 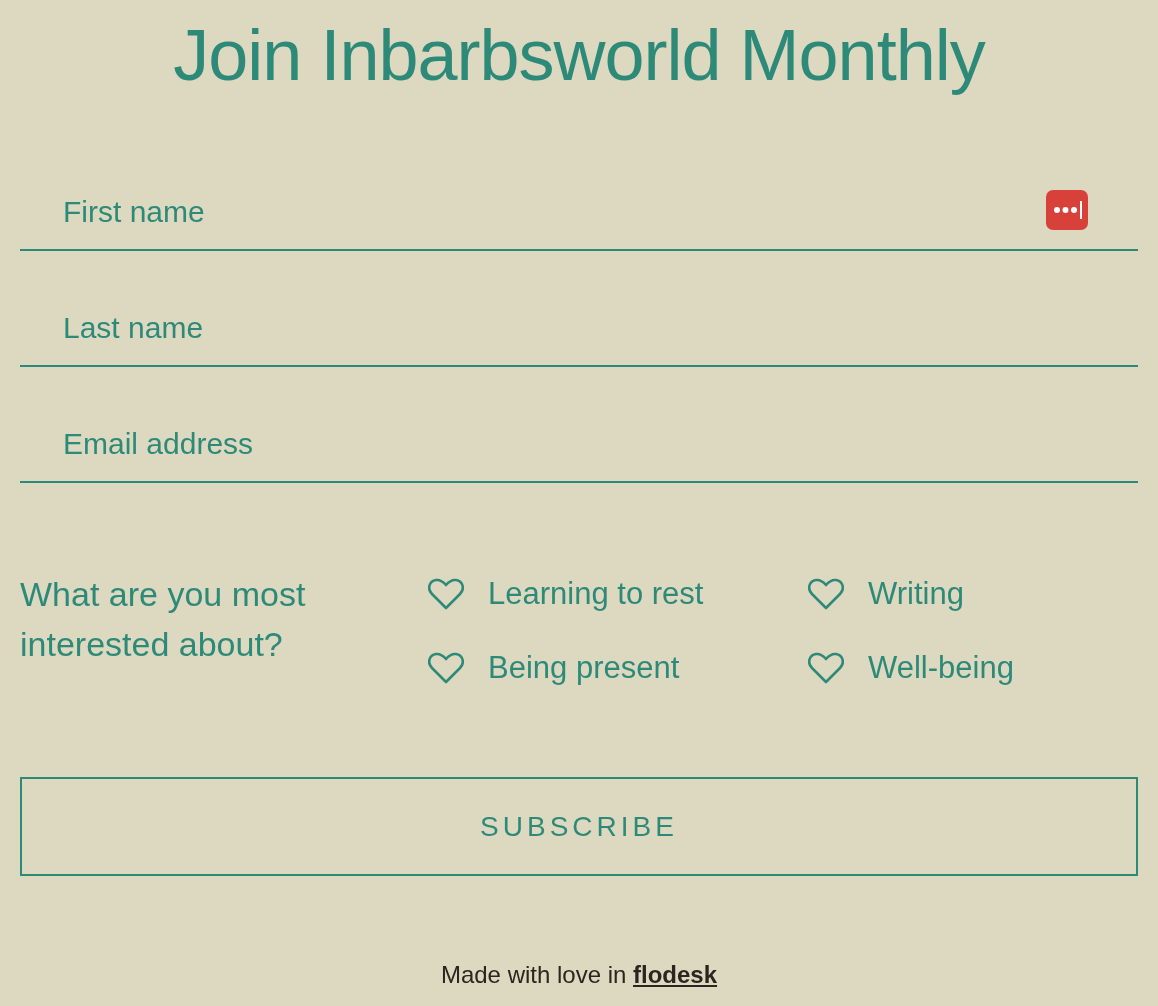 I want to click on interest-option: Being present, so click(x=554, y=668).